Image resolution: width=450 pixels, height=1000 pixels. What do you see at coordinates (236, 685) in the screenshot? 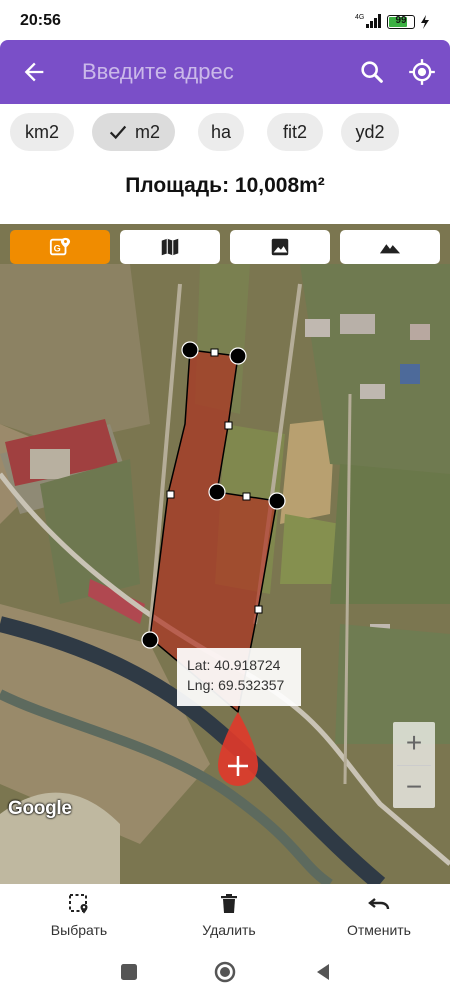
I see `longitude-label: Lng: 69.532357` at bounding box center [236, 685].